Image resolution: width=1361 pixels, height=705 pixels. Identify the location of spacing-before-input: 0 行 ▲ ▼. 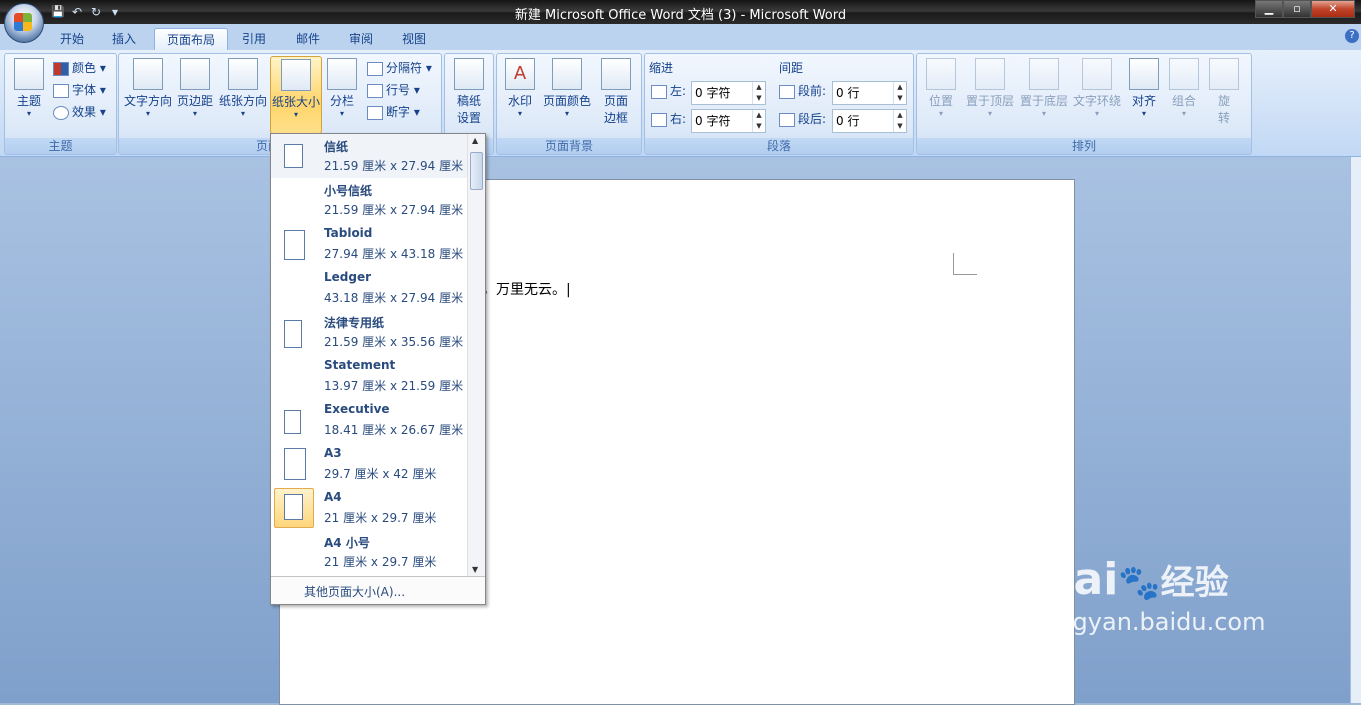
(869, 93).